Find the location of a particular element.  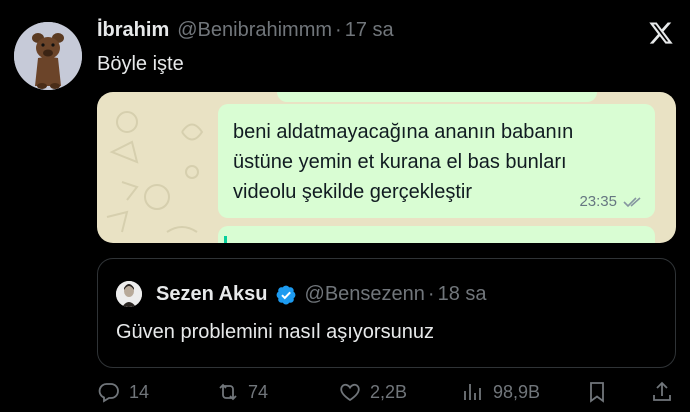

share-icon is located at coordinates (662, 392).